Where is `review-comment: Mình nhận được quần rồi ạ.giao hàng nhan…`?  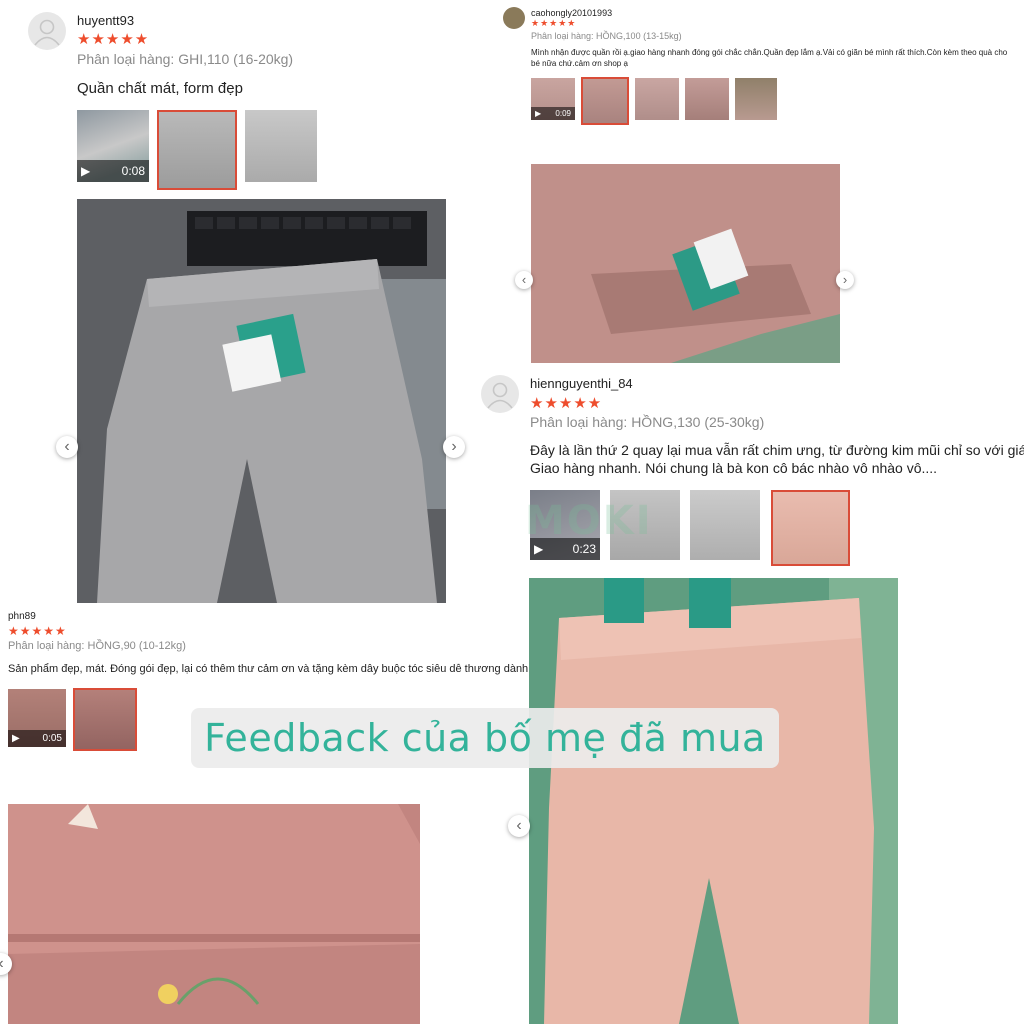
review-comment: Mình nhận được quần rồi ạ.giao hàng nhan… is located at coordinates (769, 52).